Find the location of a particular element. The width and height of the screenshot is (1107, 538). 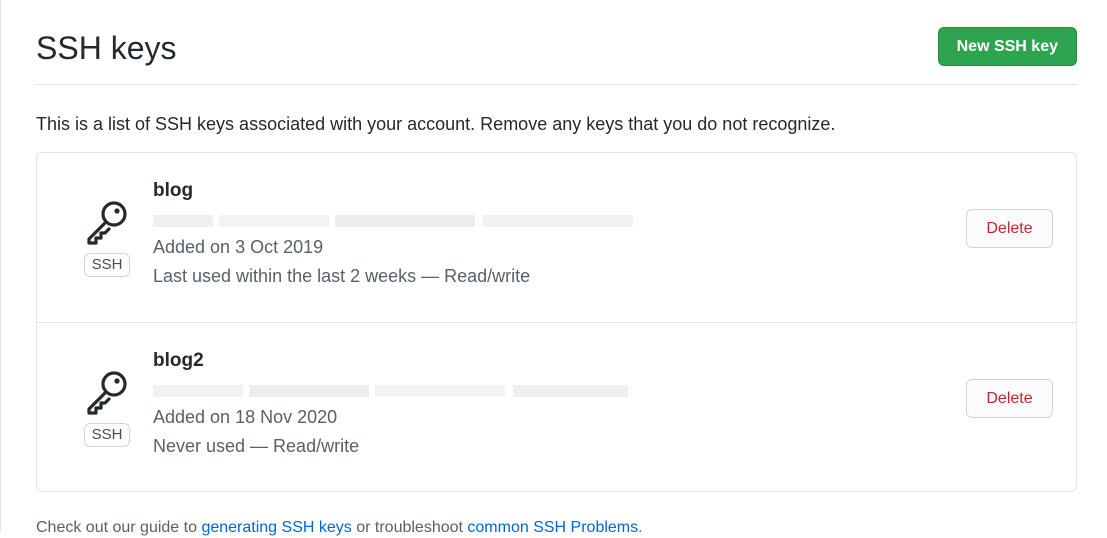

footer-prefix: Check out our guide to is located at coordinates (116, 527).